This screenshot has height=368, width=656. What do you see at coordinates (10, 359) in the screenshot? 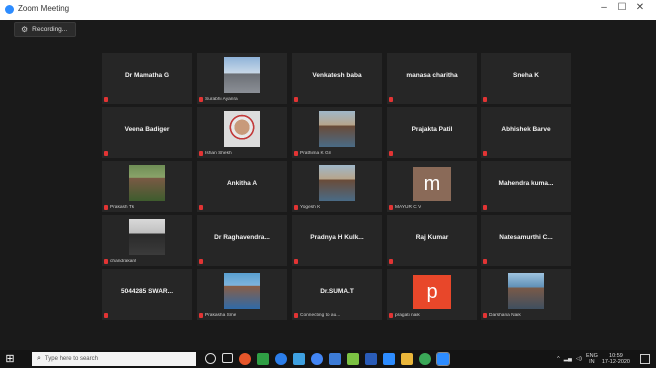
I see `windows-start-icon: ⊞` at bounding box center [10, 359].